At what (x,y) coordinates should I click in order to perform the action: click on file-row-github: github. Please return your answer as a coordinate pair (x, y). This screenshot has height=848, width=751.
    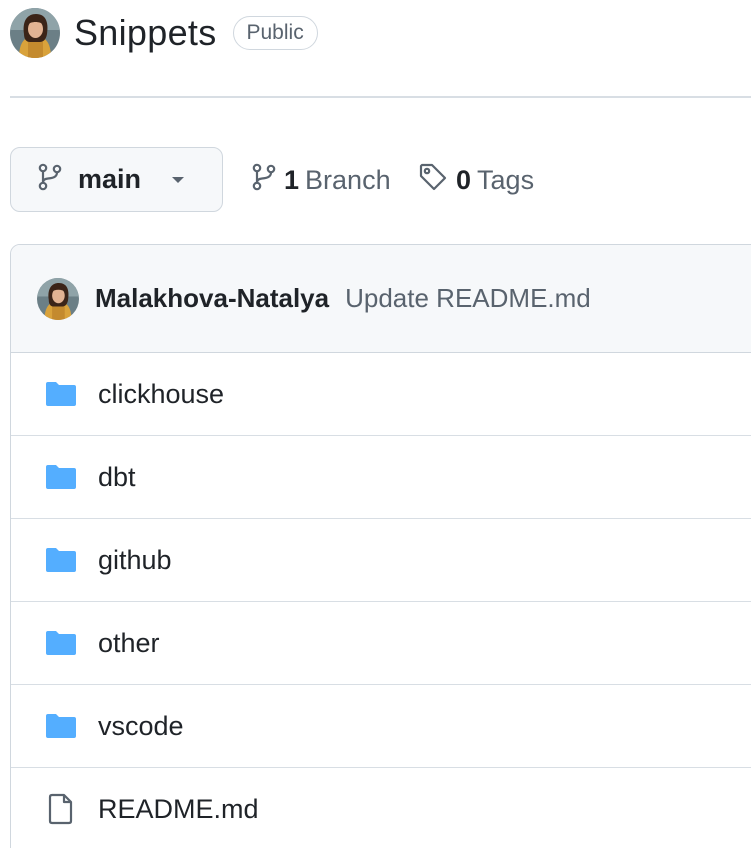
    Looking at the image, I should click on (381, 560).